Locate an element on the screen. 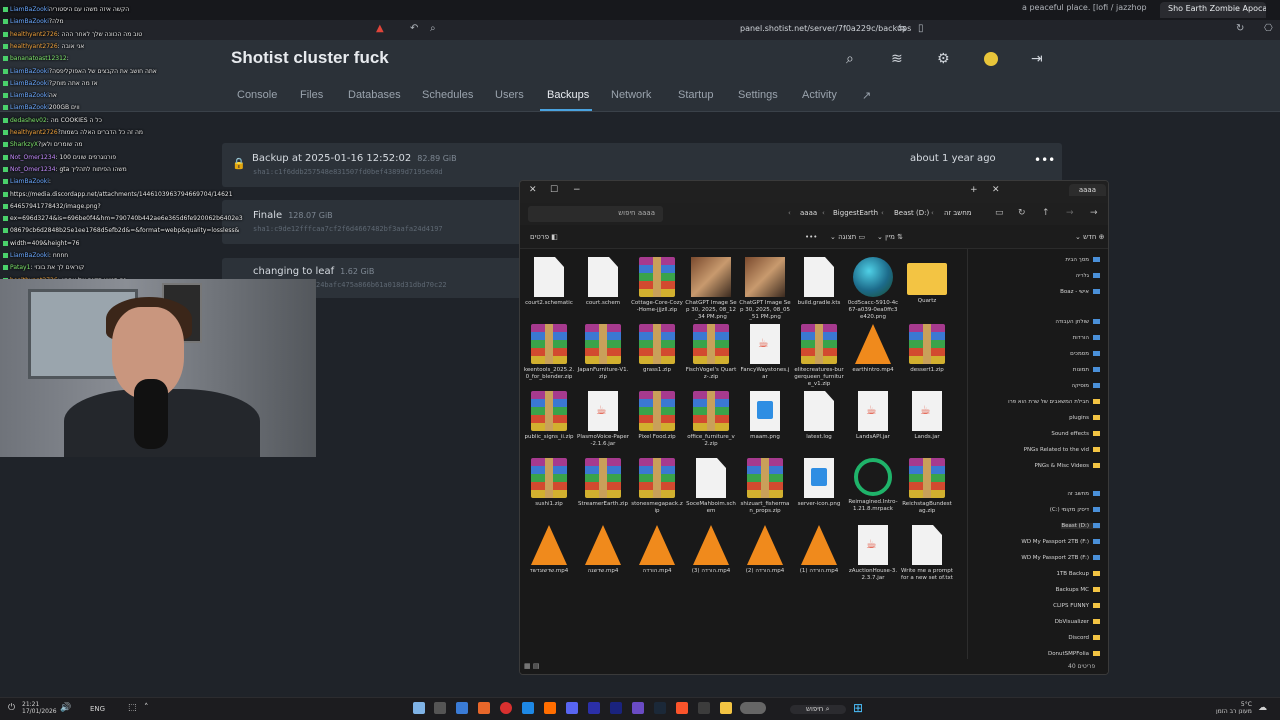 The width and height of the screenshot is (1280, 720). file-item: grass1.zip is located at coordinates (657, 349).